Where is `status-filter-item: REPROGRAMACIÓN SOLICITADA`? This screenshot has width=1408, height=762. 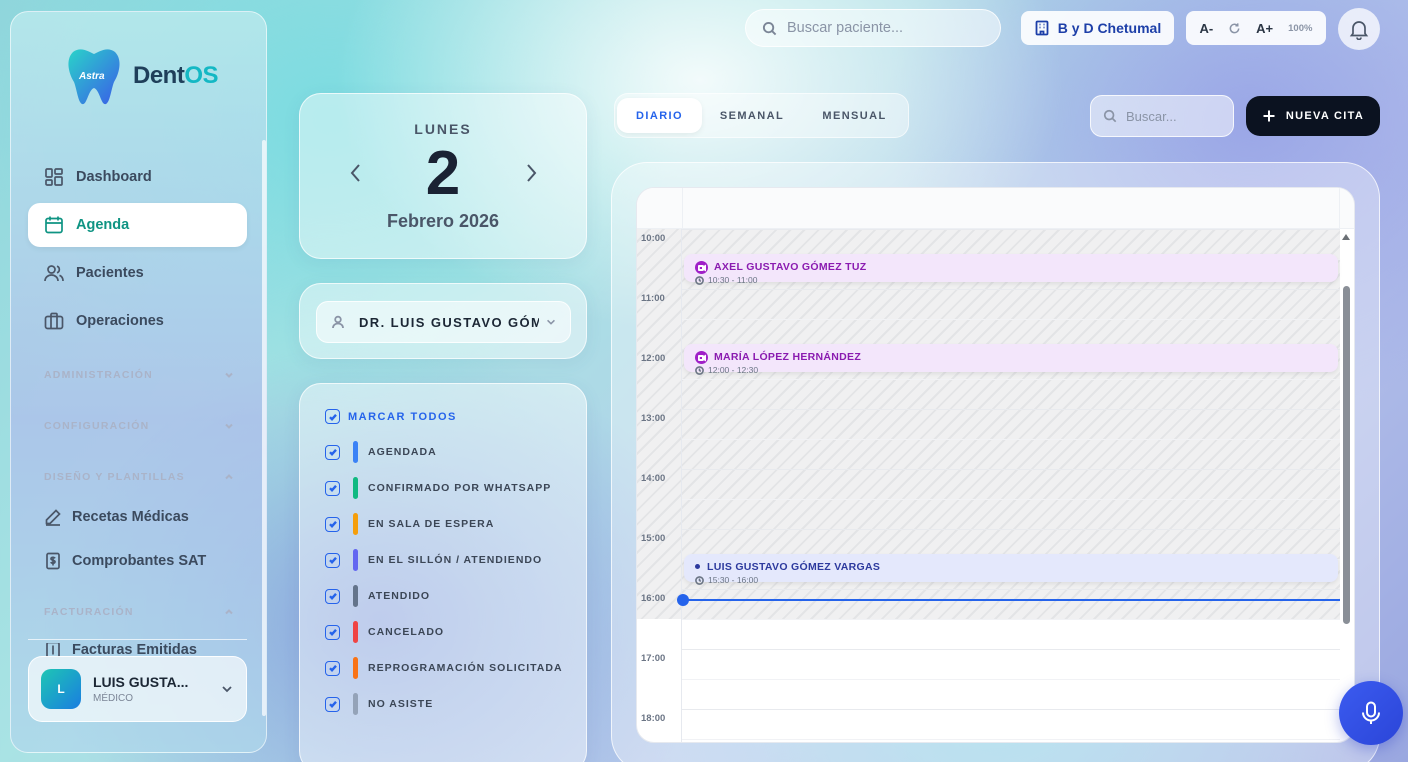 status-filter-item: REPROGRAMACIÓN SOLICITADA is located at coordinates (444, 668).